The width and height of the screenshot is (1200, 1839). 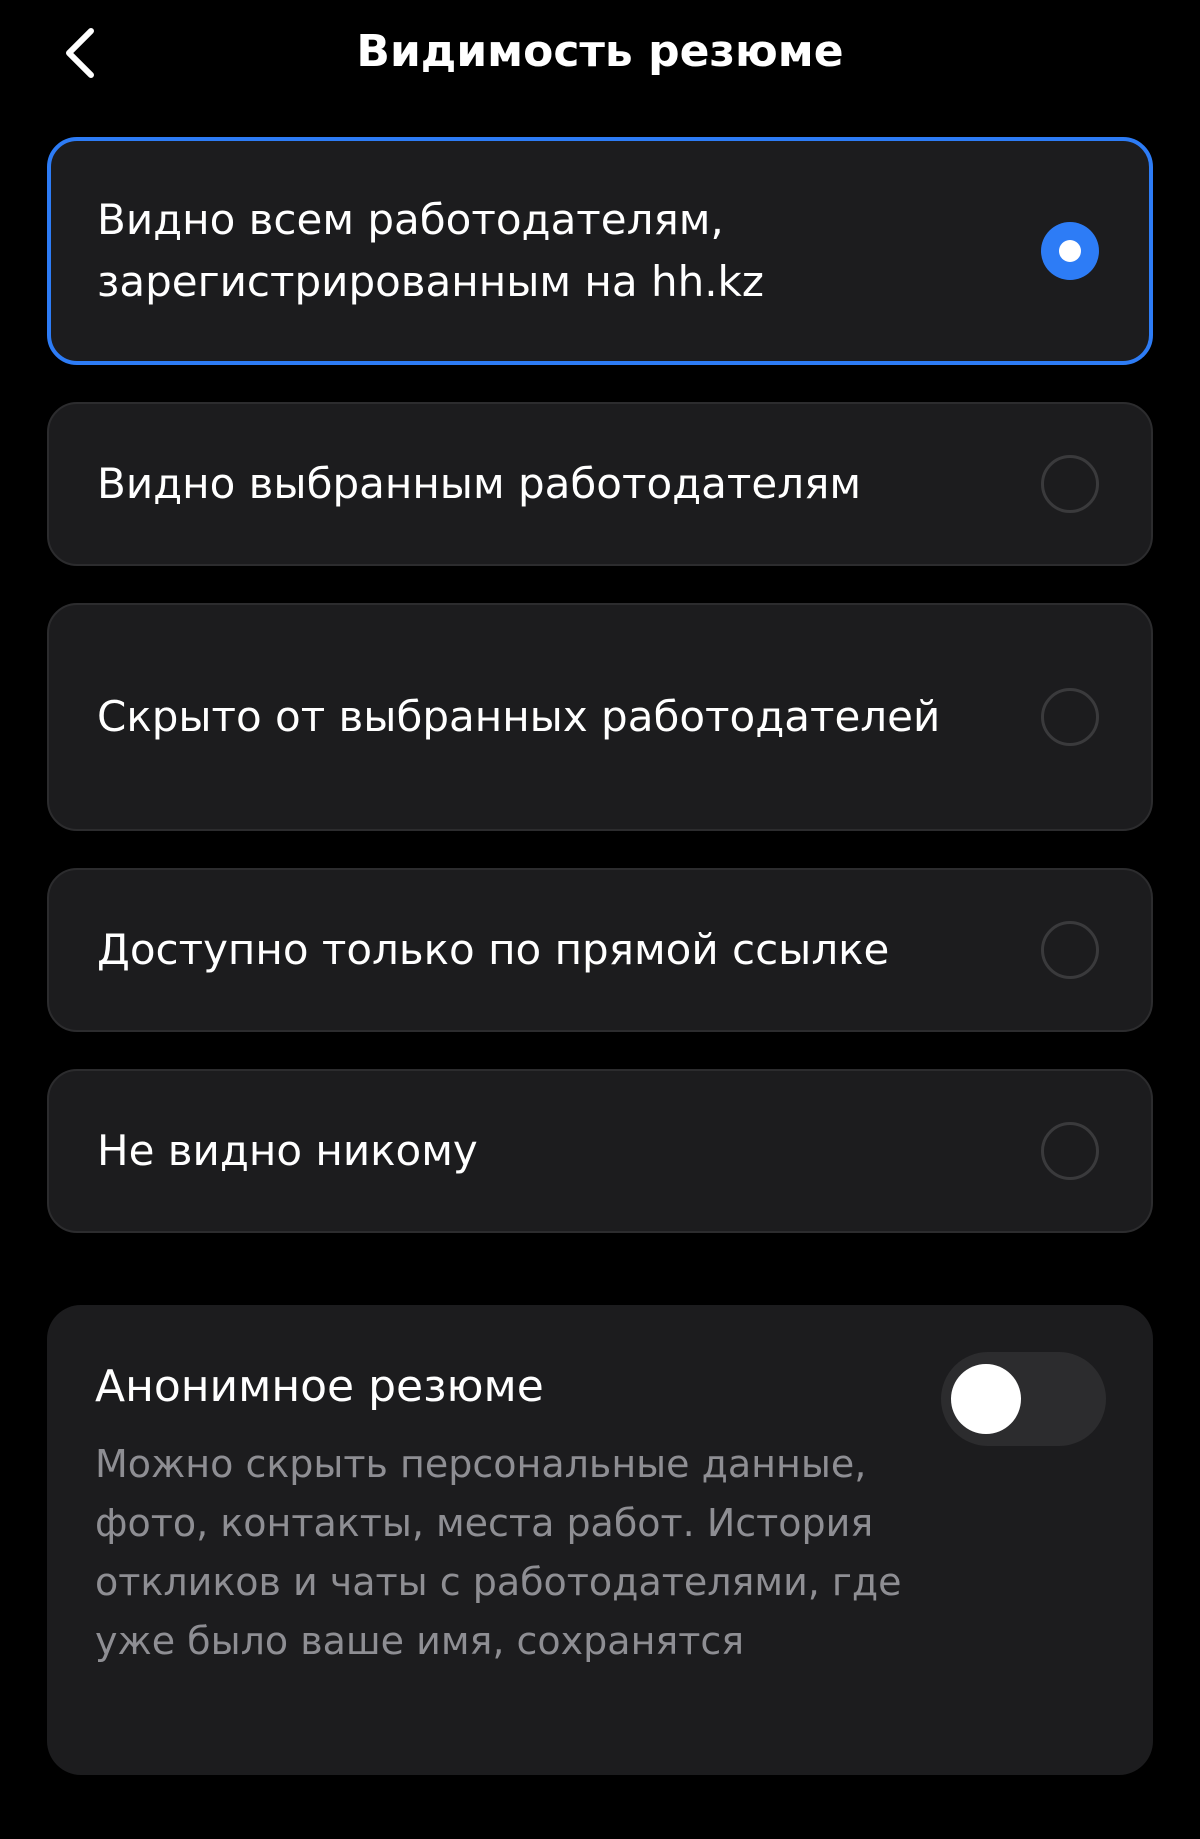 What do you see at coordinates (600, 51) in the screenshot?
I see `page-title: Видимость резюме` at bounding box center [600, 51].